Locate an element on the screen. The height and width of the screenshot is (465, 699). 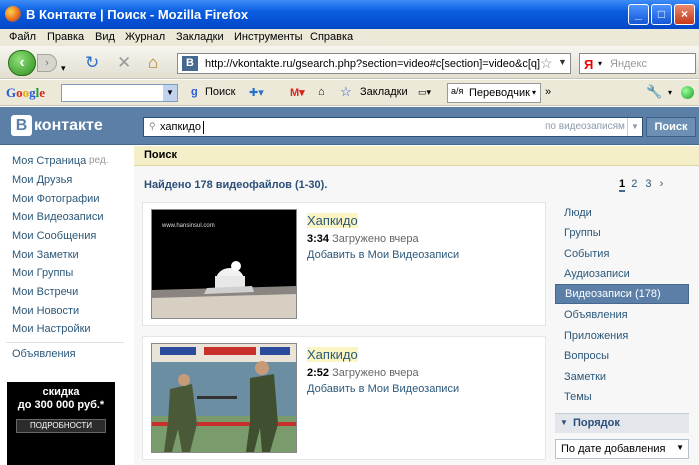
ad-line-1: скидка is located at coordinates (61, 392).